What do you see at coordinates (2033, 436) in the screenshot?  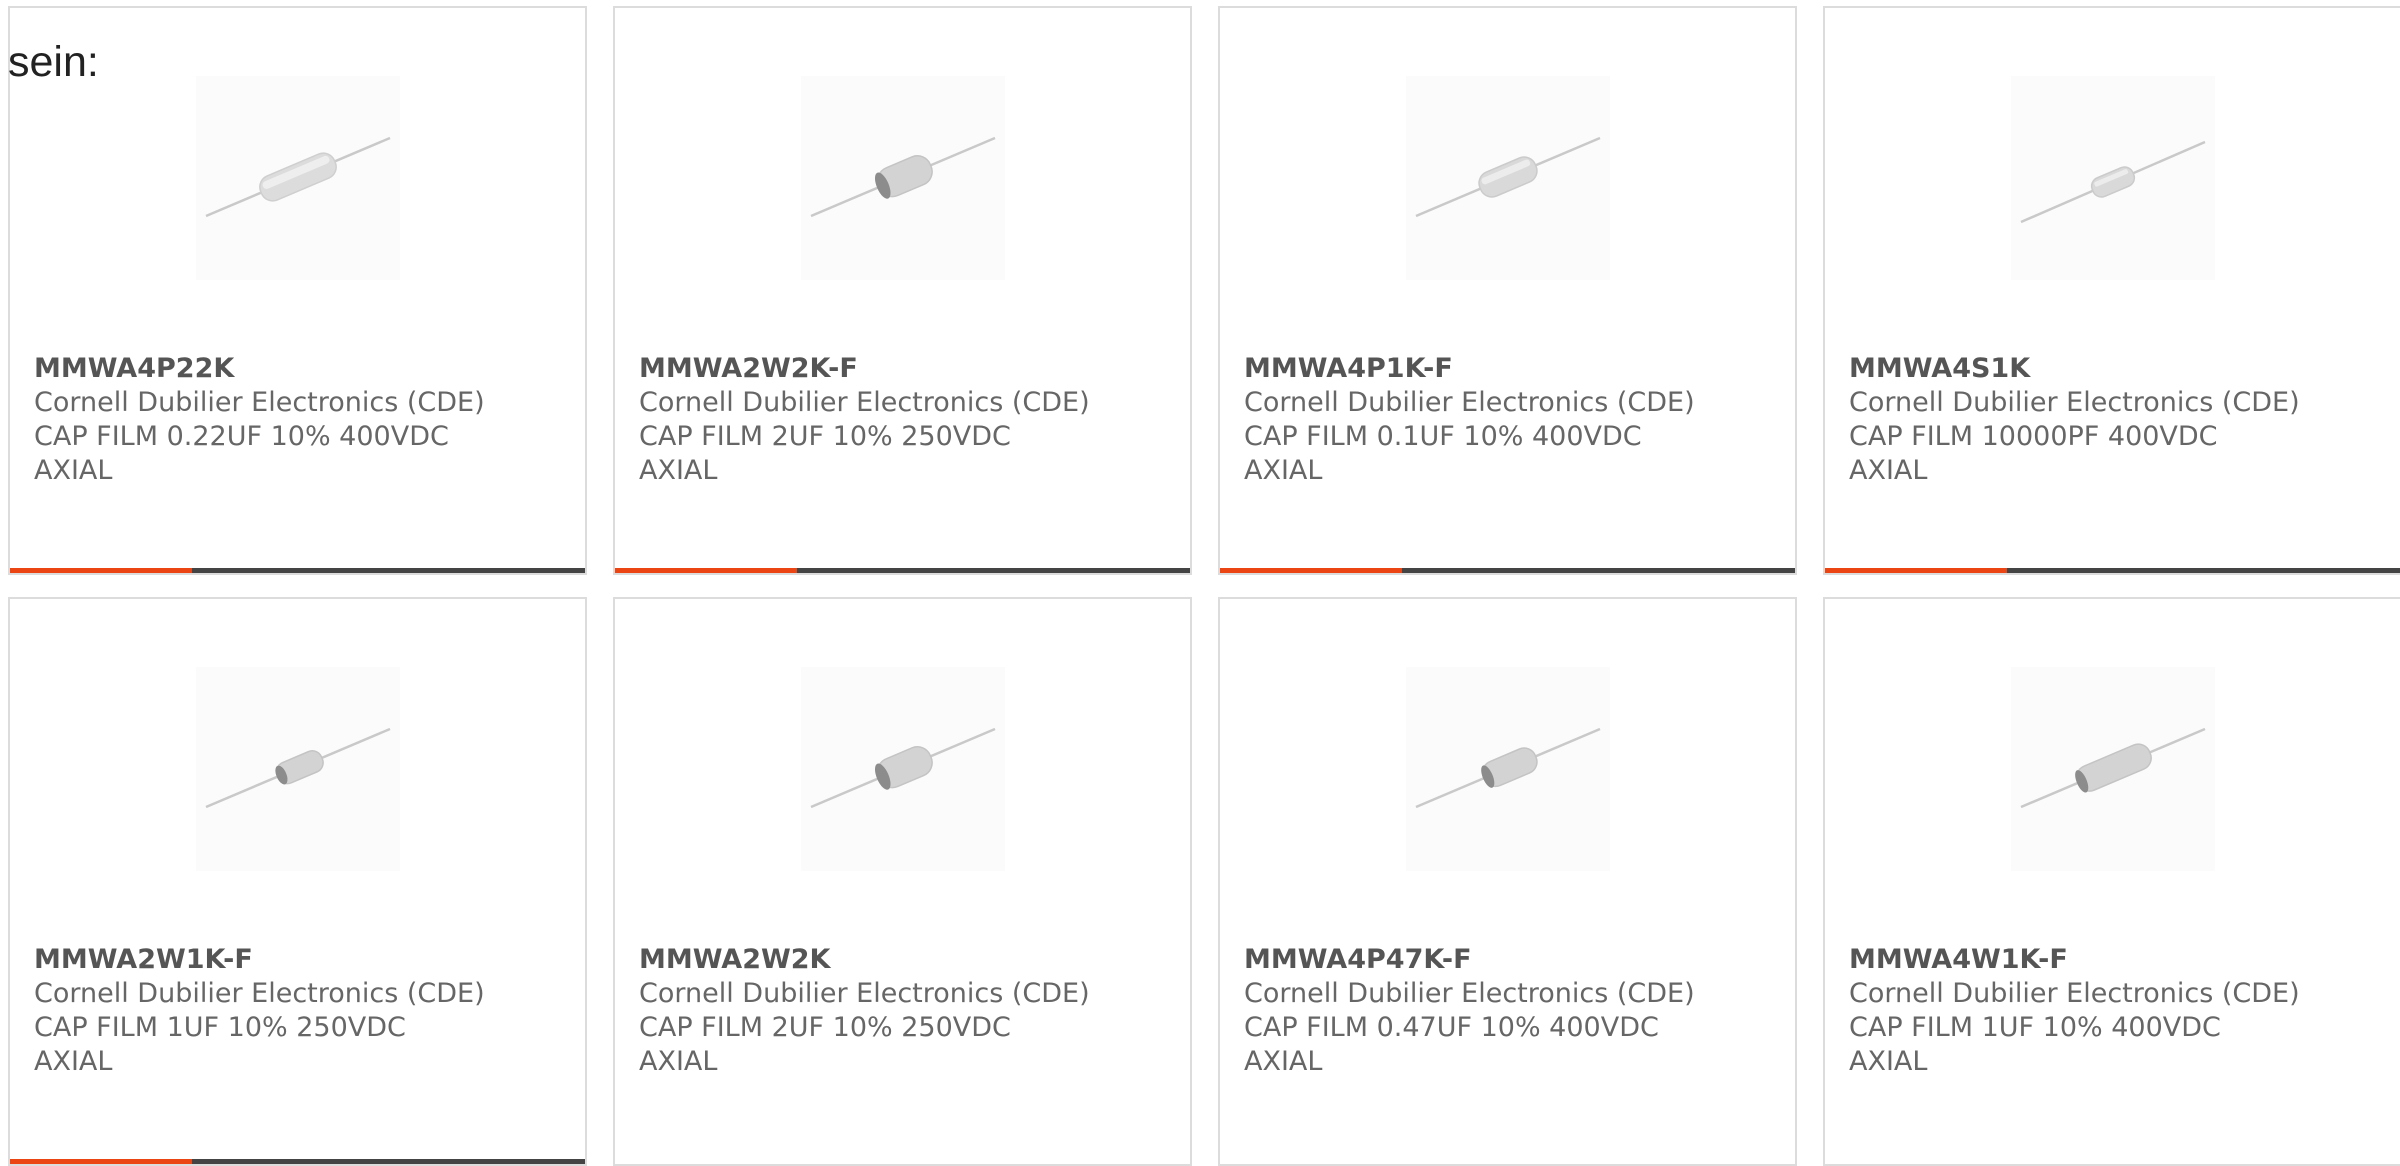 I see `description: CAP FILM 10000PF 400VDC` at bounding box center [2033, 436].